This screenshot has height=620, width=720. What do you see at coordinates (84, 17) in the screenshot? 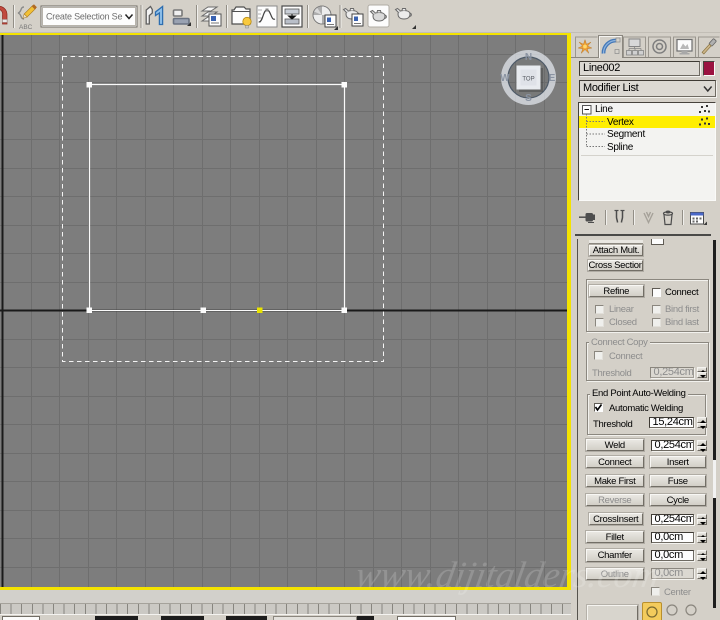
I see `svg-text: Create Selection Se` at bounding box center [84, 17].